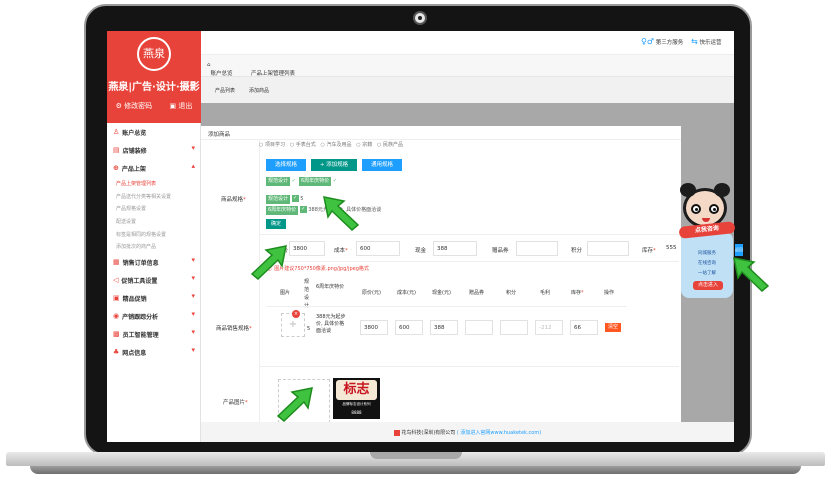 This screenshot has height=484, width=831. Describe the element at coordinates (286, 165) in the screenshot. I see `select-spec-button: 选择规格` at that location.